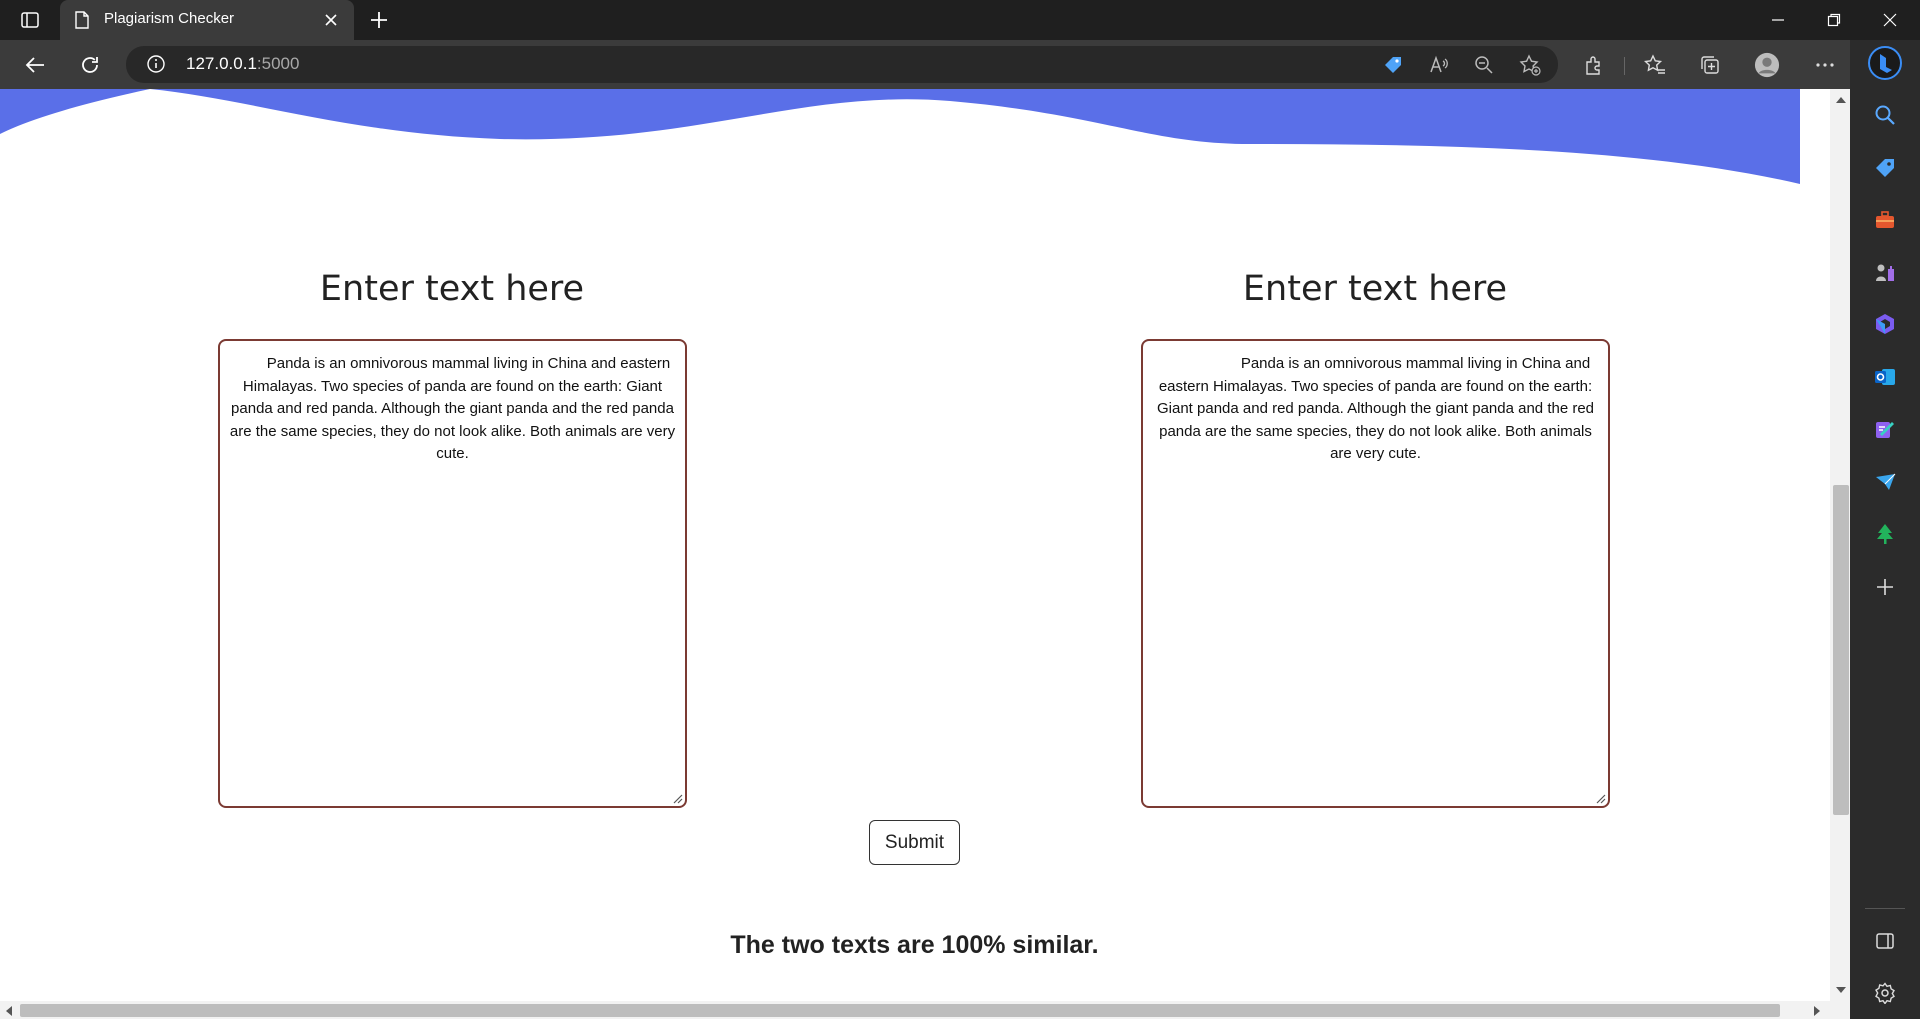  Describe the element at coordinates (1841, 100) in the screenshot. I see `scroll-up-icon` at that location.